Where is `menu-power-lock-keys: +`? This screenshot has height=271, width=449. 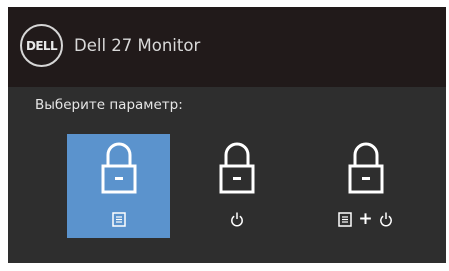
menu-power-lock-keys: + is located at coordinates (365, 219).